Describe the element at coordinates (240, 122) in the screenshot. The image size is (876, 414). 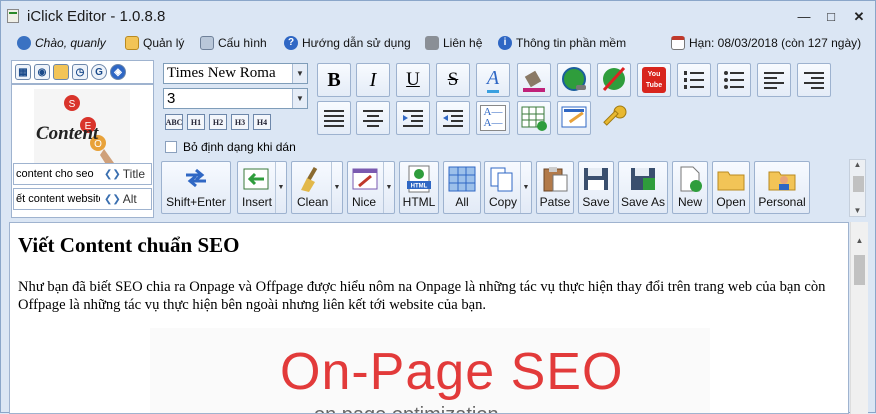
I see `h3-button: H3` at that location.